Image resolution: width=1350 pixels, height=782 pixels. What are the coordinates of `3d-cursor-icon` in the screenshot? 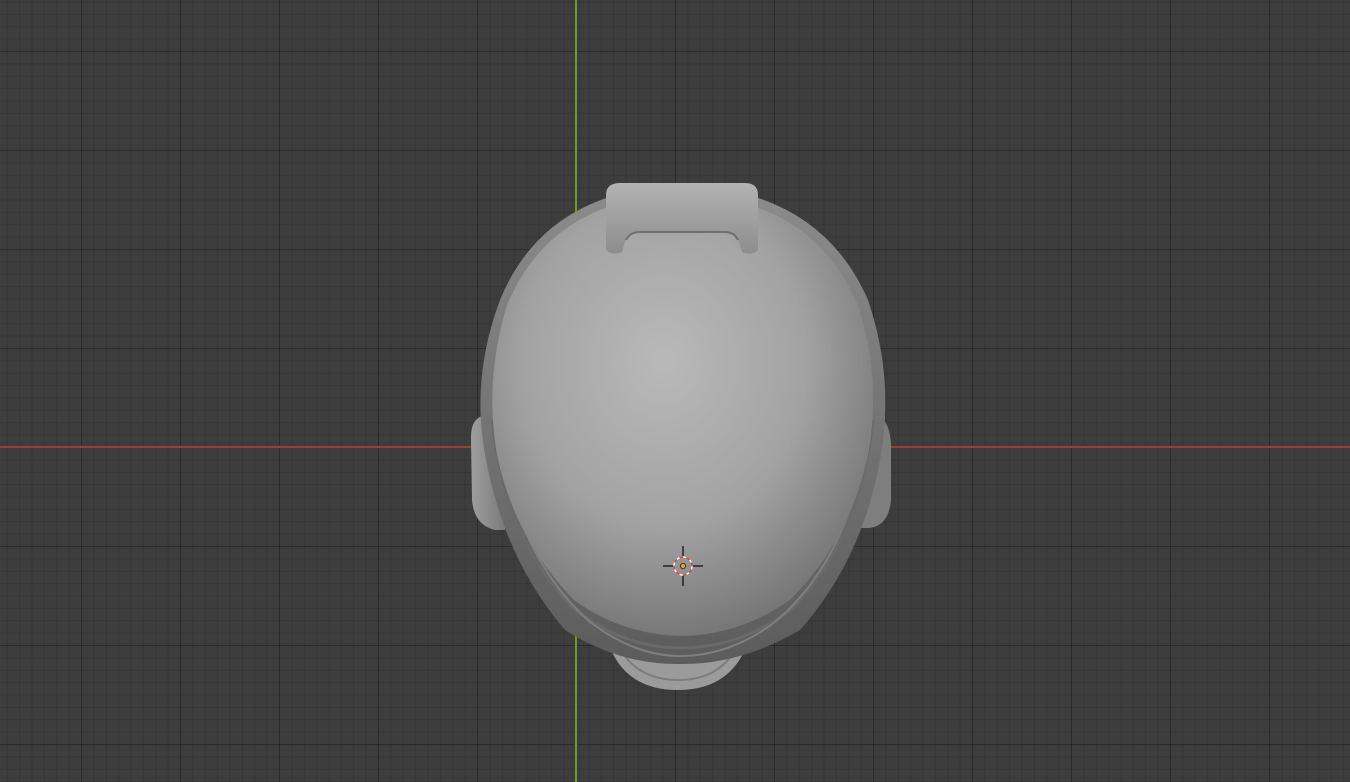 It's located at (683, 566).